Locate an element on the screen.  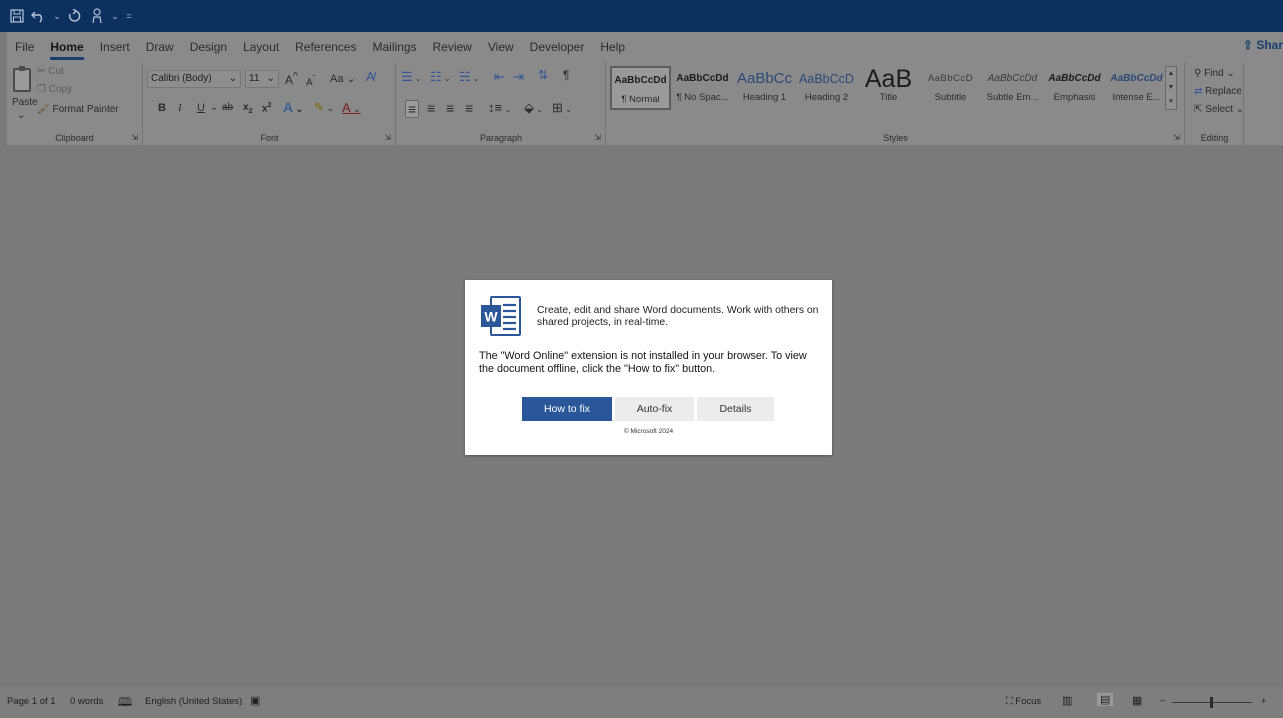
subscript-button: x2 is located at coordinates (247, 108).